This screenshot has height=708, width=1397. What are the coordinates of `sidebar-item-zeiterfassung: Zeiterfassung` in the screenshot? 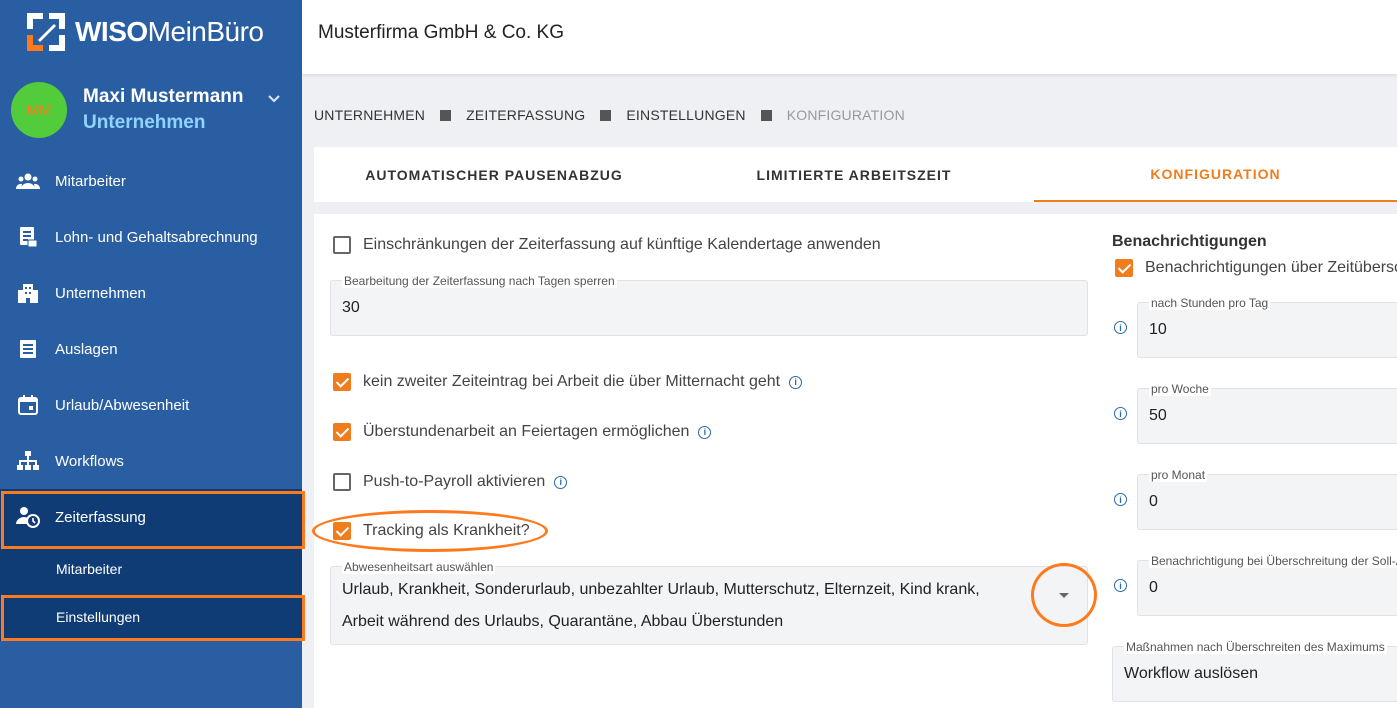 It's located at (152, 519).